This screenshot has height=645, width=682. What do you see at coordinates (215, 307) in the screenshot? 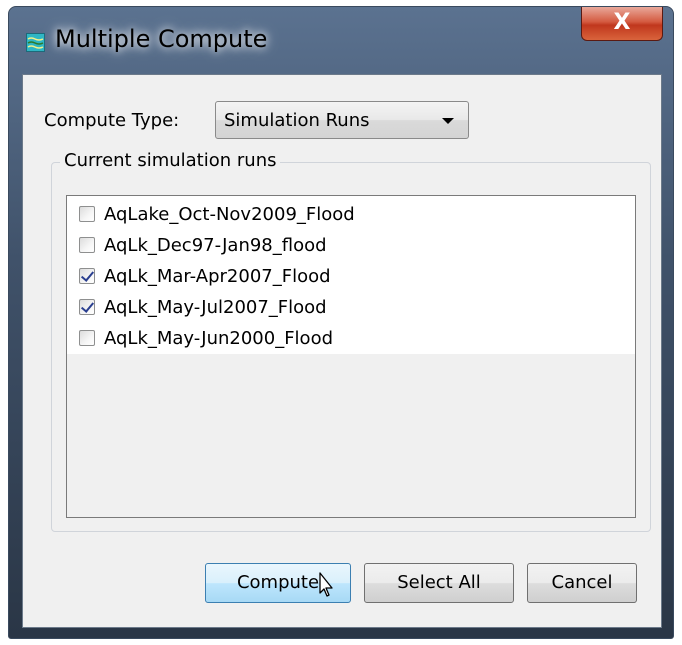
I see `run-label: AqLk_May-Jul2007_Flood` at bounding box center [215, 307].